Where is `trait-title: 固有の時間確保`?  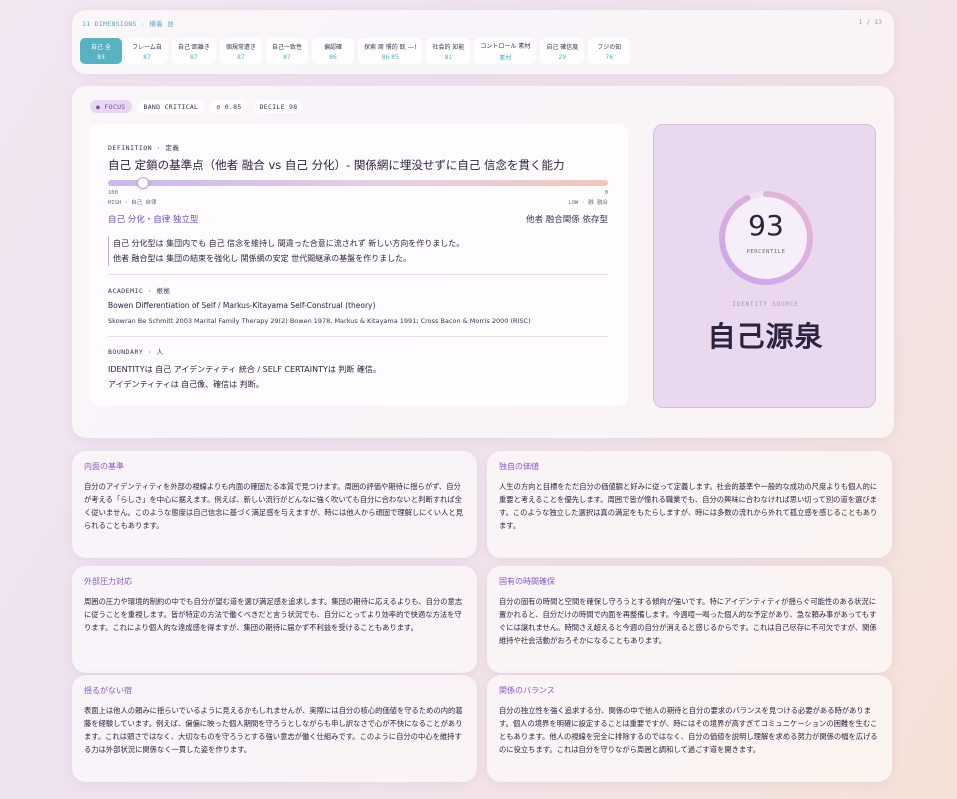 trait-title: 固有の時間確保 is located at coordinates (527, 581).